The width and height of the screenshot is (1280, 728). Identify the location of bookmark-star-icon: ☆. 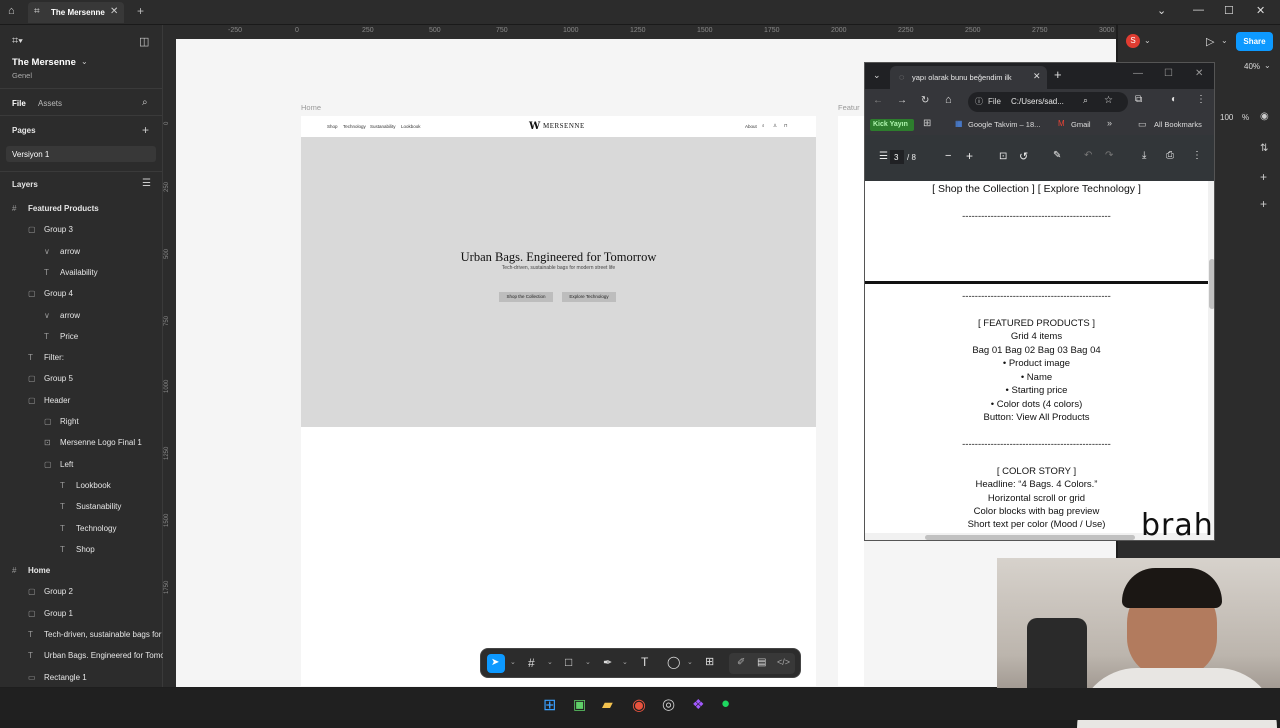
(1108, 100).